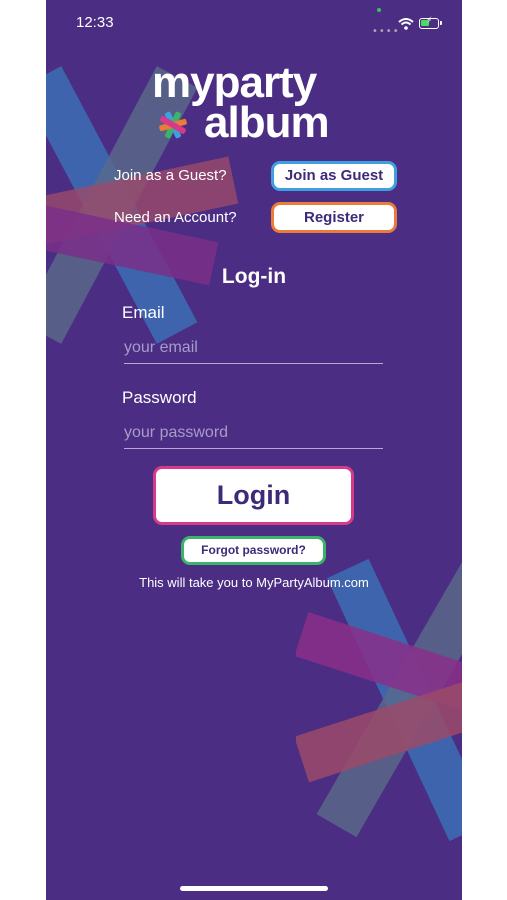  I want to click on register-button: Register, so click(334, 217).